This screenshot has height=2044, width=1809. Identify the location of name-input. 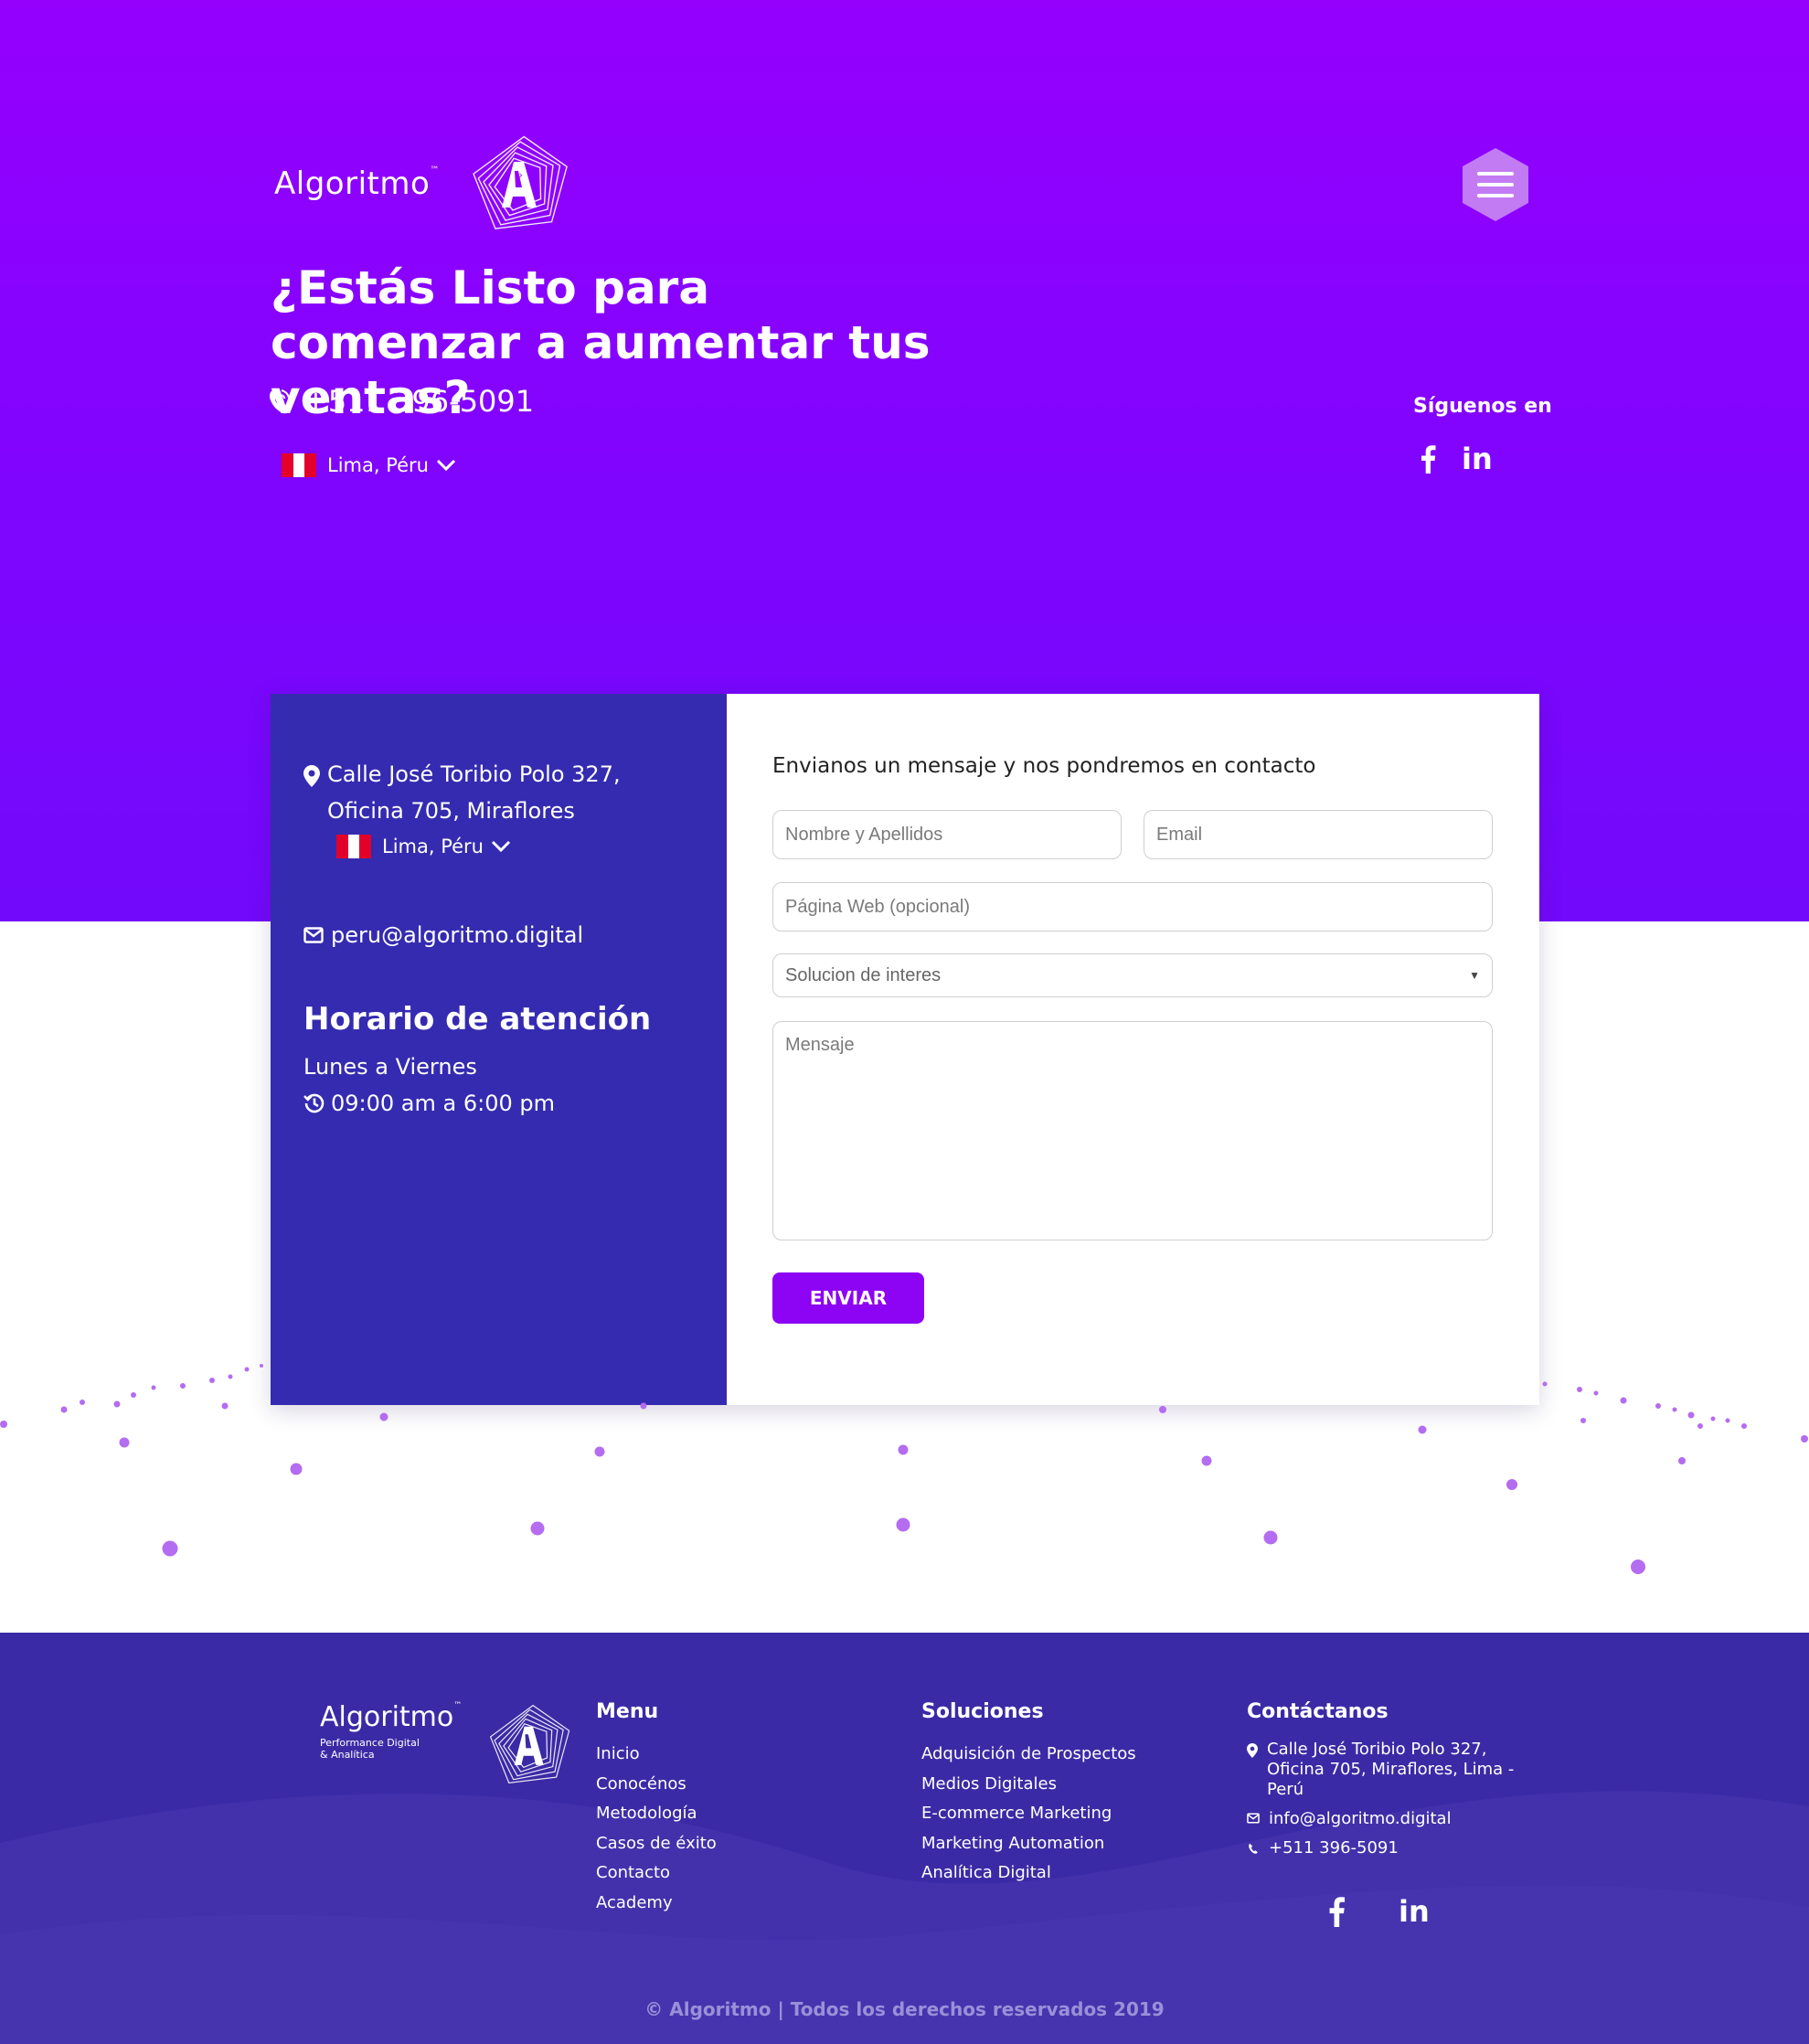
(947, 834).